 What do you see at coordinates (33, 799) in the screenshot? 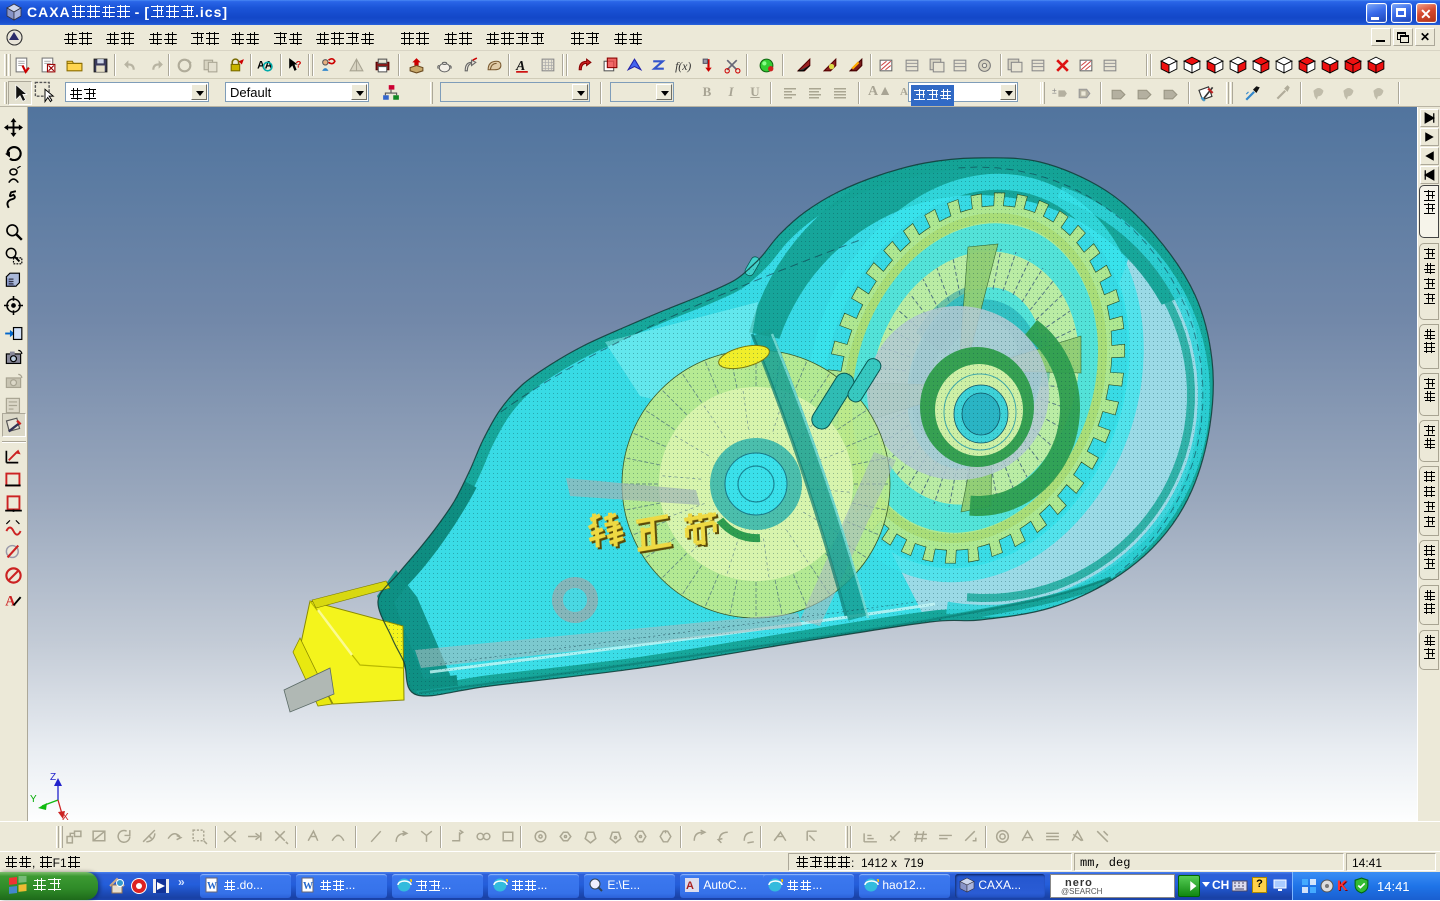
I see `svg-text: Y` at bounding box center [33, 799].